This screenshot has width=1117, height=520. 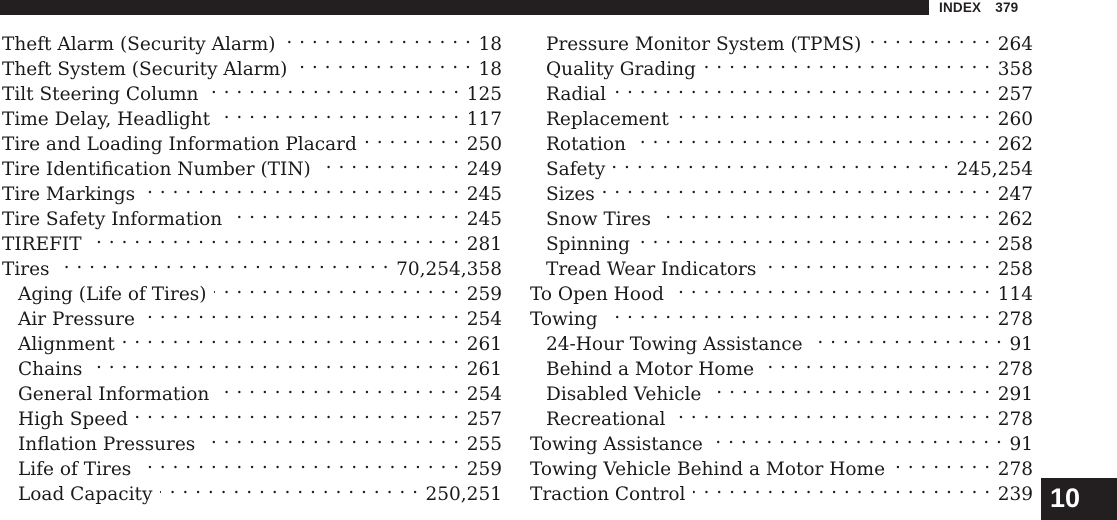 I want to click on index-entry: Tire Markings 245, so click(x=252, y=193).